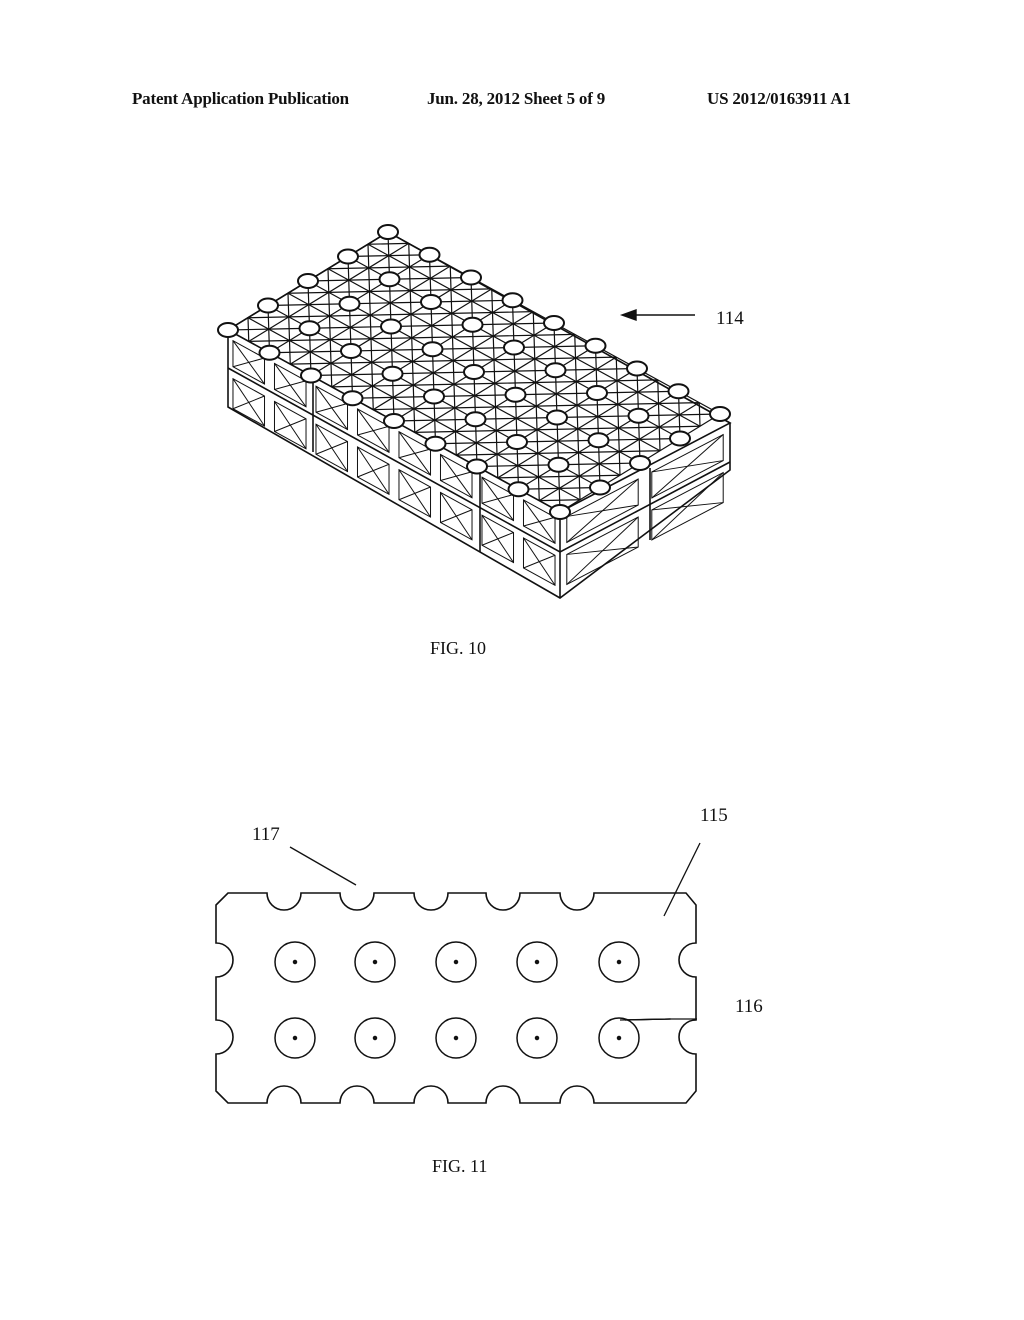 The image size is (1024, 1320). I want to click on fig11-caption: FIG. 11, so click(460, 1166).